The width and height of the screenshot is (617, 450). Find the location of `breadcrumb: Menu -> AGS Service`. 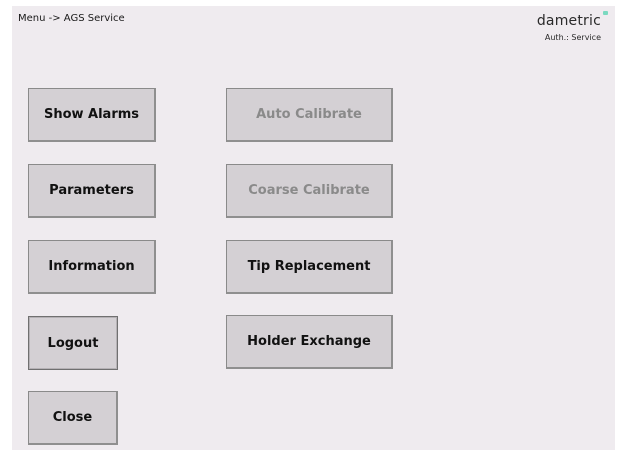

breadcrumb: Menu -> AGS Service is located at coordinates (71, 18).